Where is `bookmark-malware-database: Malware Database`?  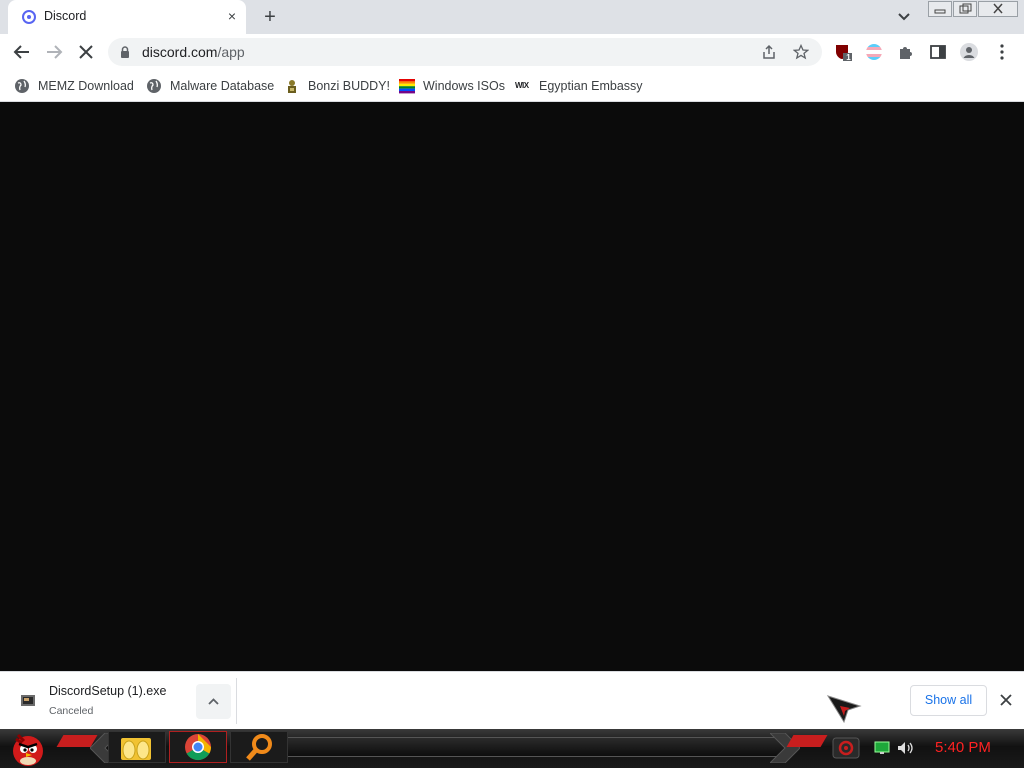 bookmark-malware-database: Malware Database is located at coordinates (210, 86).